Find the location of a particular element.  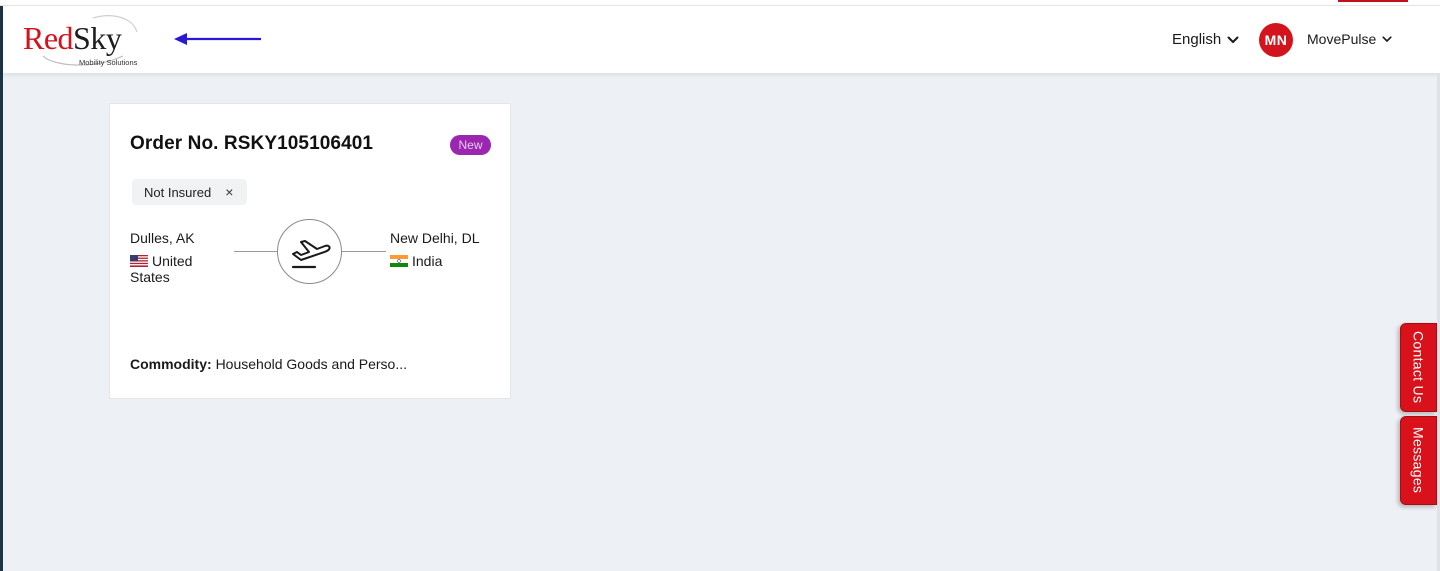

us-flag-icon is located at coordinates (139, 261).